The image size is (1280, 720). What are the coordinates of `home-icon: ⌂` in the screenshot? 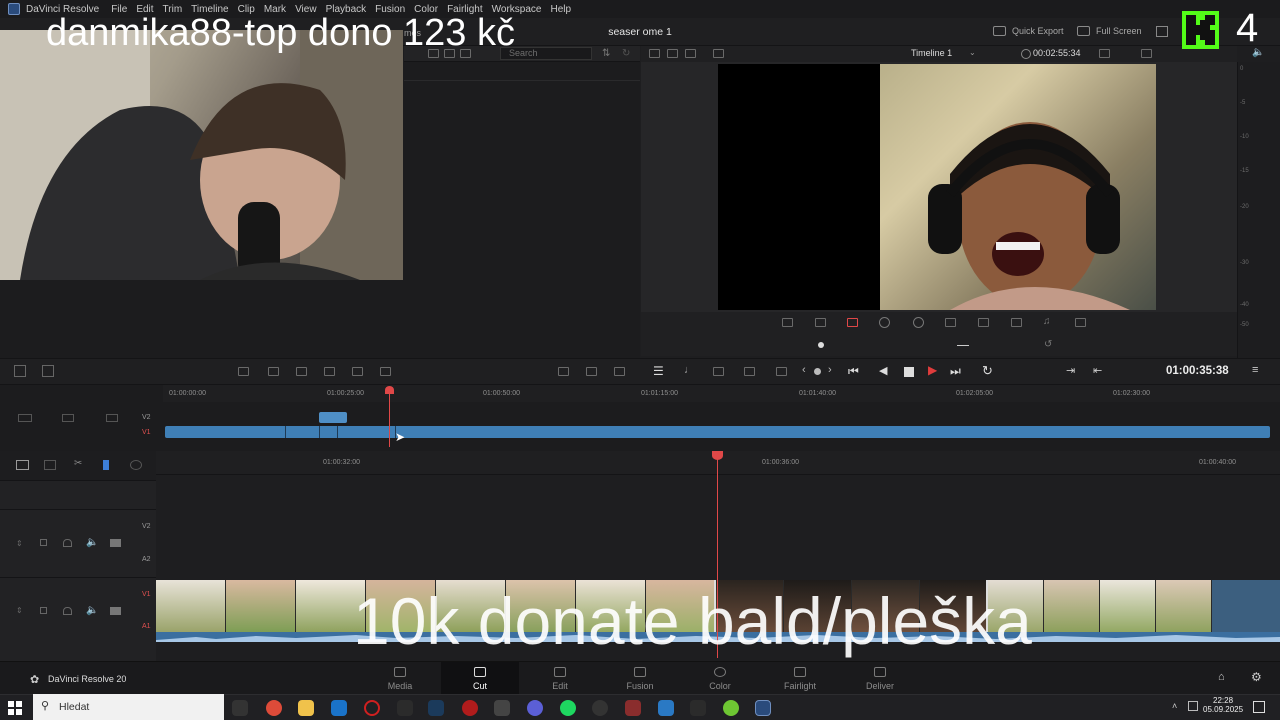 It's located at (1221, 677).